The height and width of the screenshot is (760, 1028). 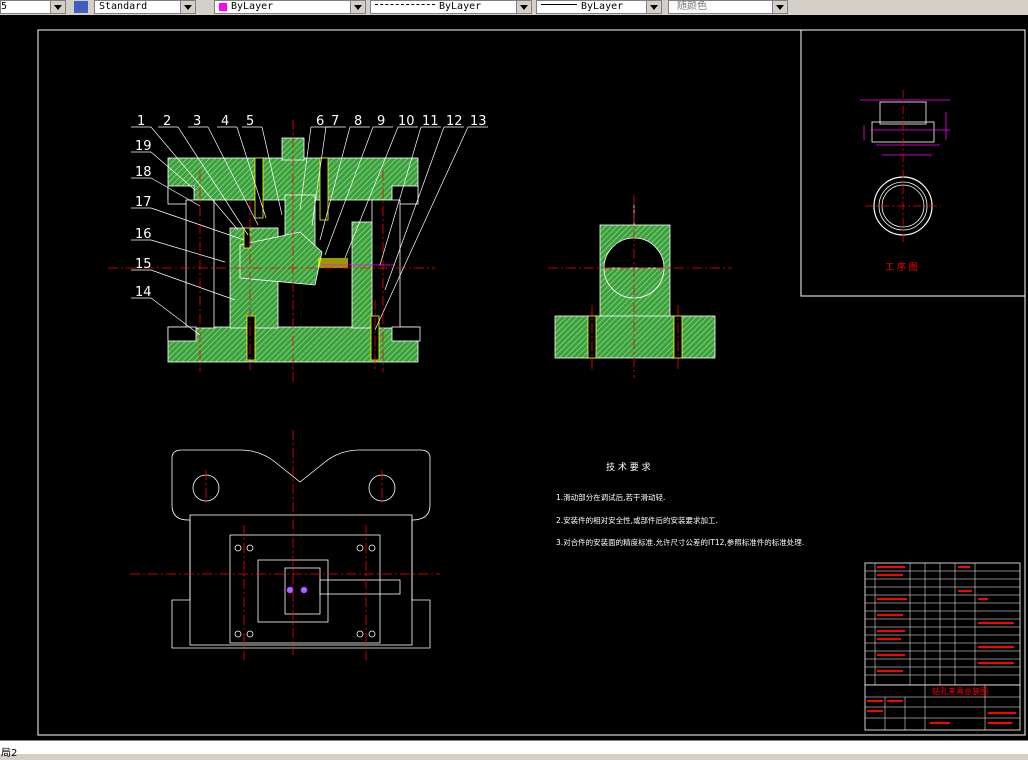 I want to click on title-block: 钻孔夹具总装图, so click(x=942, y=646).